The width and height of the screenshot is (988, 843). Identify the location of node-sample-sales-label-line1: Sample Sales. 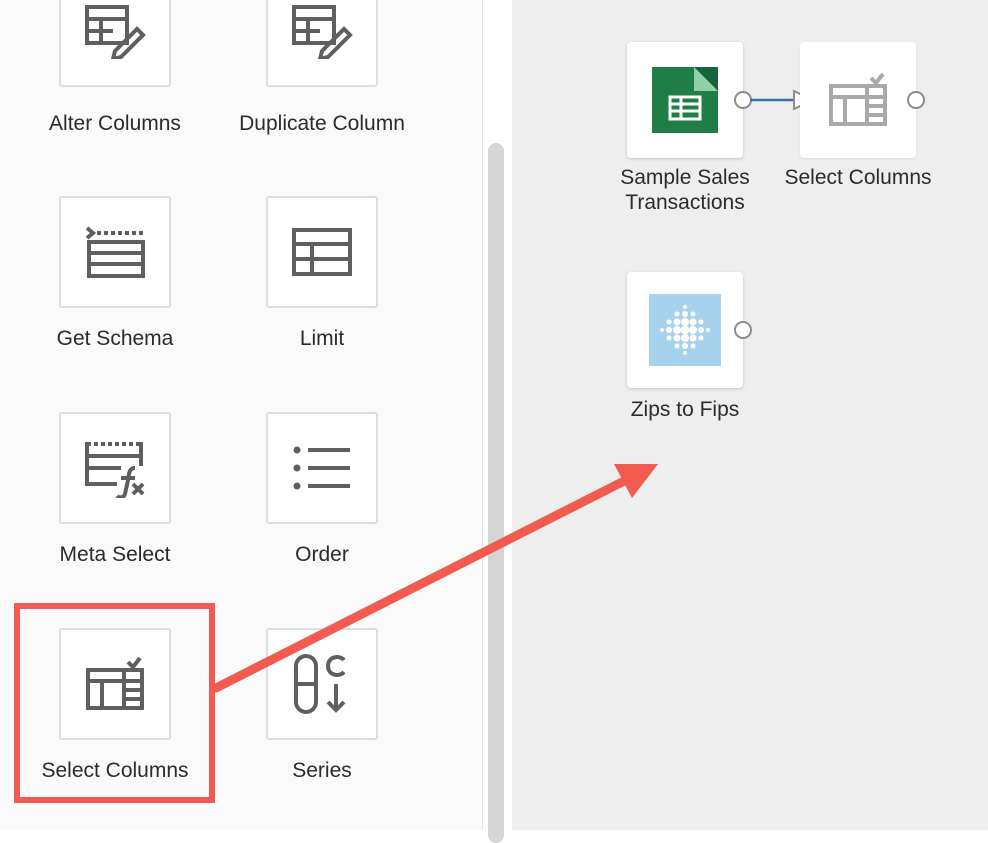
(685, 177).